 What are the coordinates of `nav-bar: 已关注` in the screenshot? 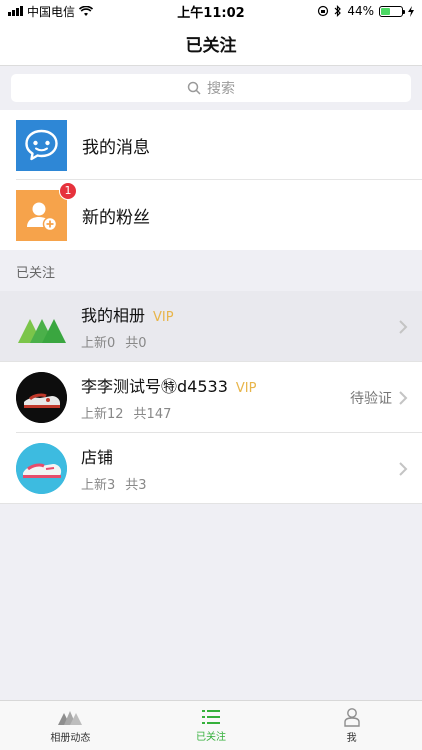 It's located at (211, 44).